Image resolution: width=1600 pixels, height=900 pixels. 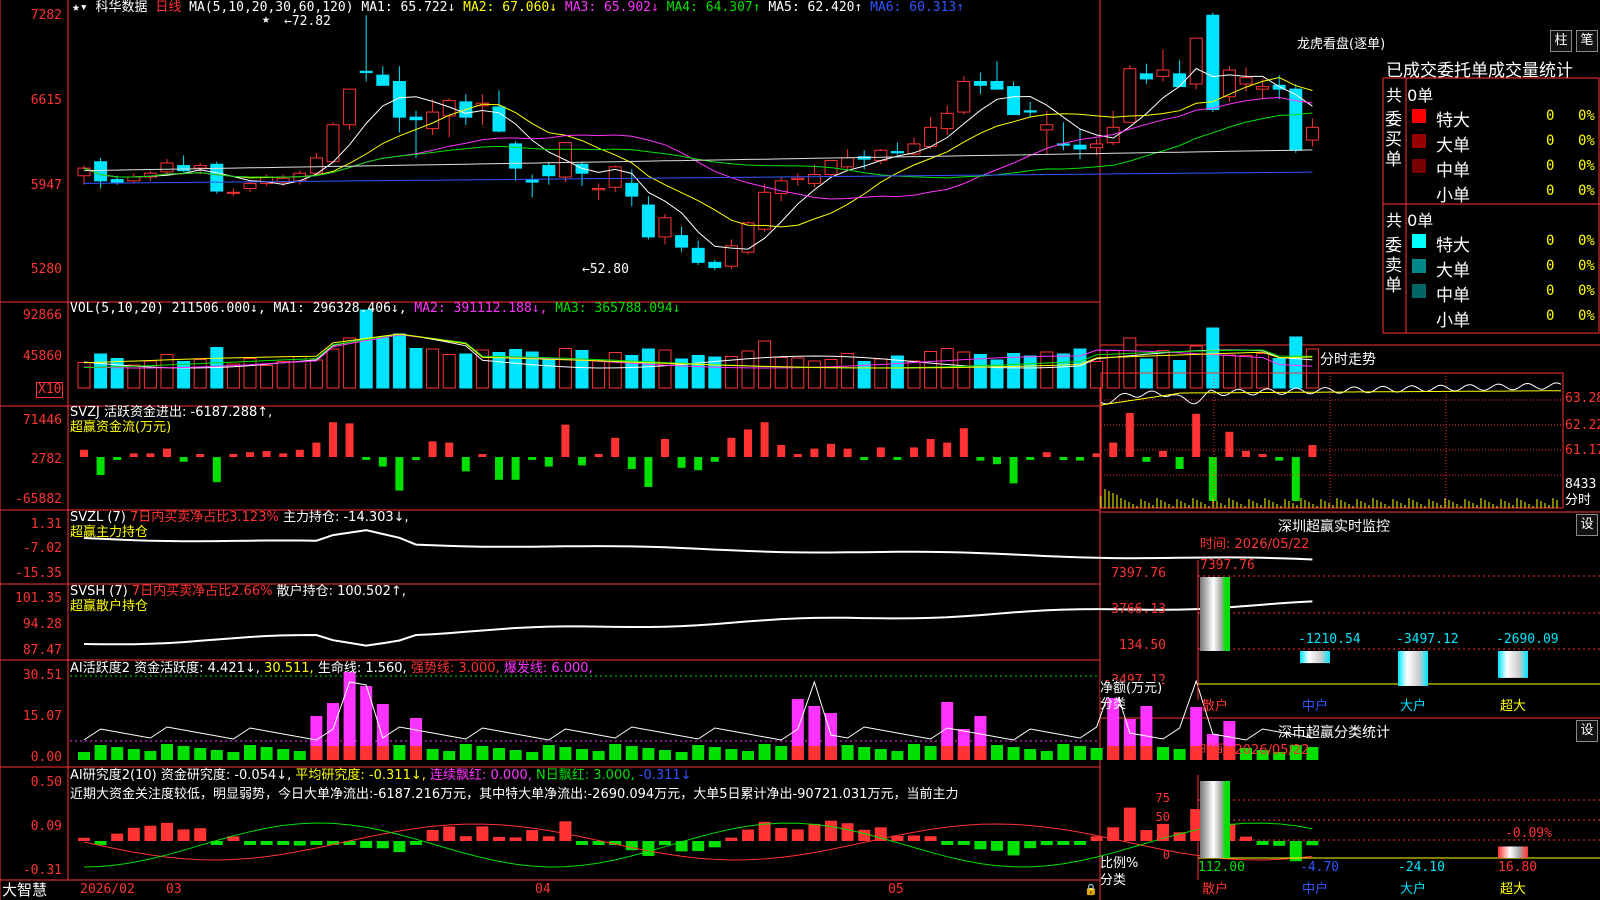 What do you see at coordinates (481, 775) in the screenshot?
I see `ai2-c: 连续飘红: 0.000,` at bounding box center [481, 775].